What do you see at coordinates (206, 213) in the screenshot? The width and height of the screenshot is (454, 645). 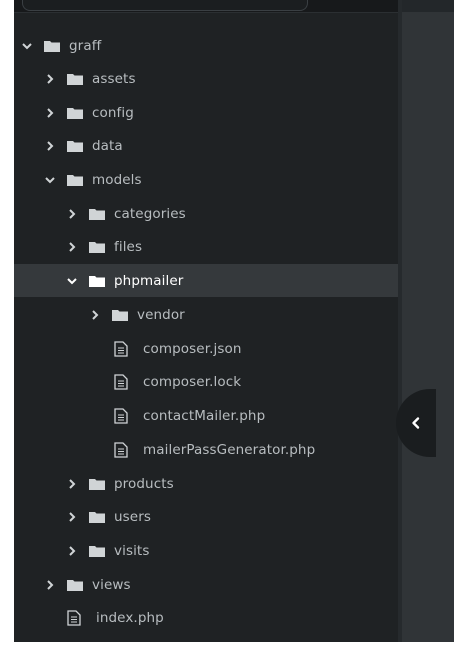 I see `tree-row-folder-categories: categories` at bounding box center [206, 213].